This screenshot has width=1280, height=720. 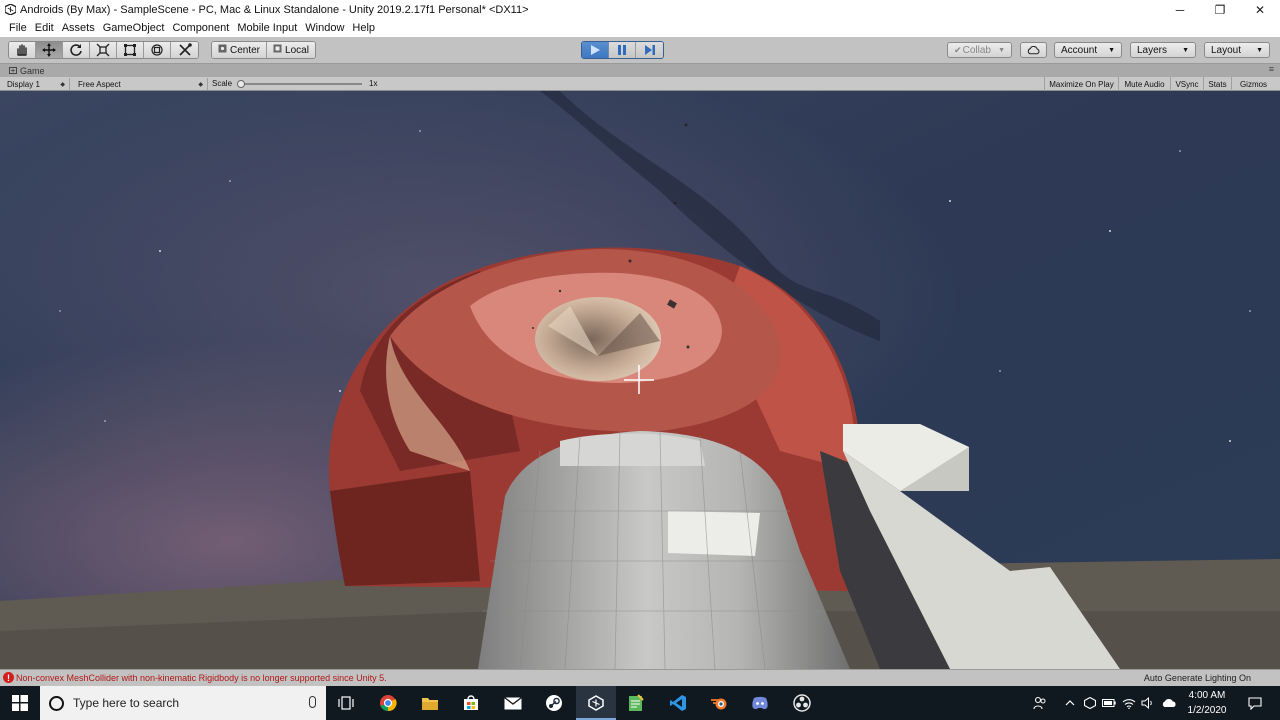 I want to click on menu-edit: Edit, so click(x=44, y=28).